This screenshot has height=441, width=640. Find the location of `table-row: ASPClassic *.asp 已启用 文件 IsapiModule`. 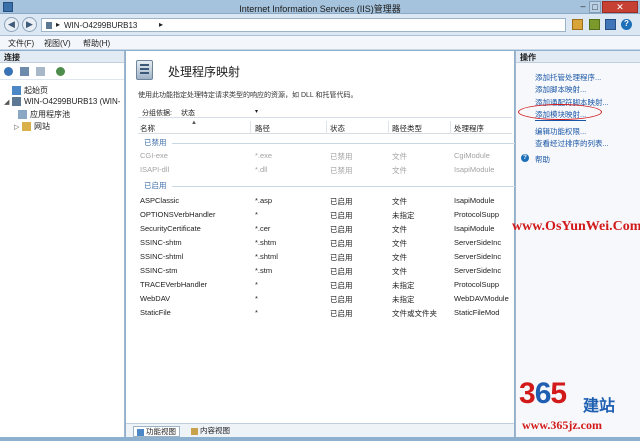

table-row: ASPClassic *.asp 已启用 文件 IsapiModule is located at coordinates (325, 201).